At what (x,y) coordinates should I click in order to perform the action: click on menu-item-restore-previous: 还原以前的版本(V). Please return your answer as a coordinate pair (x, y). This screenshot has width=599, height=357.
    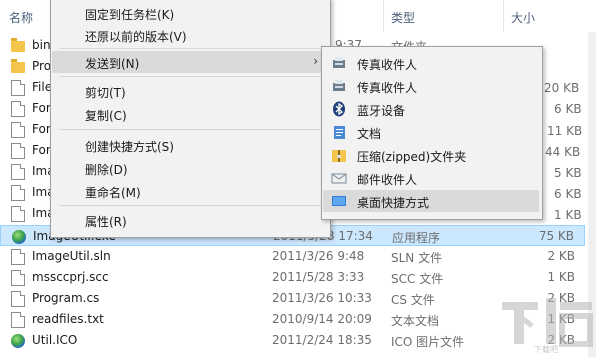
    Looking at the image, I should click on (190, 35).